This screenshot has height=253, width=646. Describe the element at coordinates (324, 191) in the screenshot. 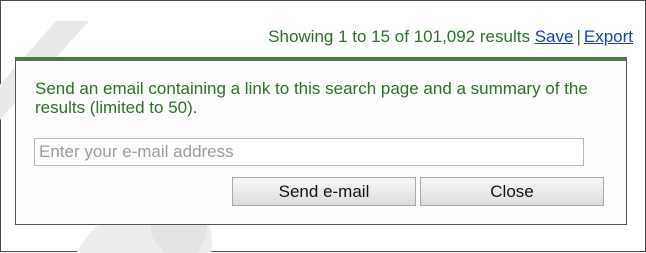

I see `send-email-button: Send e-mail` at that location.